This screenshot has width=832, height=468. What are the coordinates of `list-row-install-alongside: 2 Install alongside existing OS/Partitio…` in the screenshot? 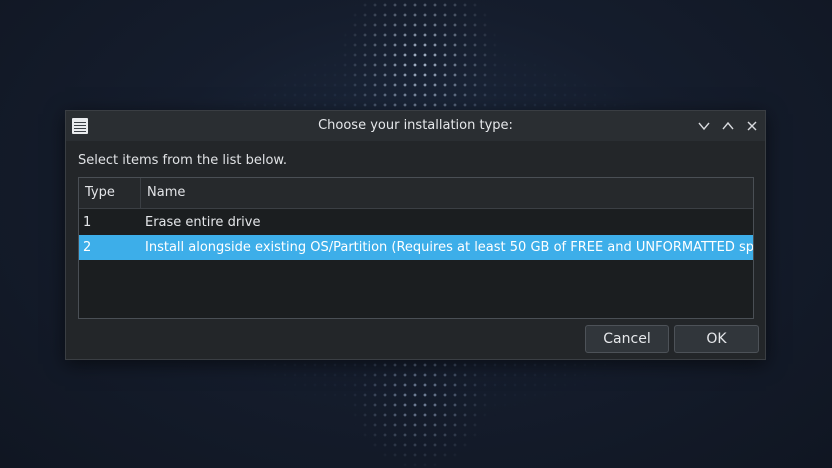 It's located at (416, 247).